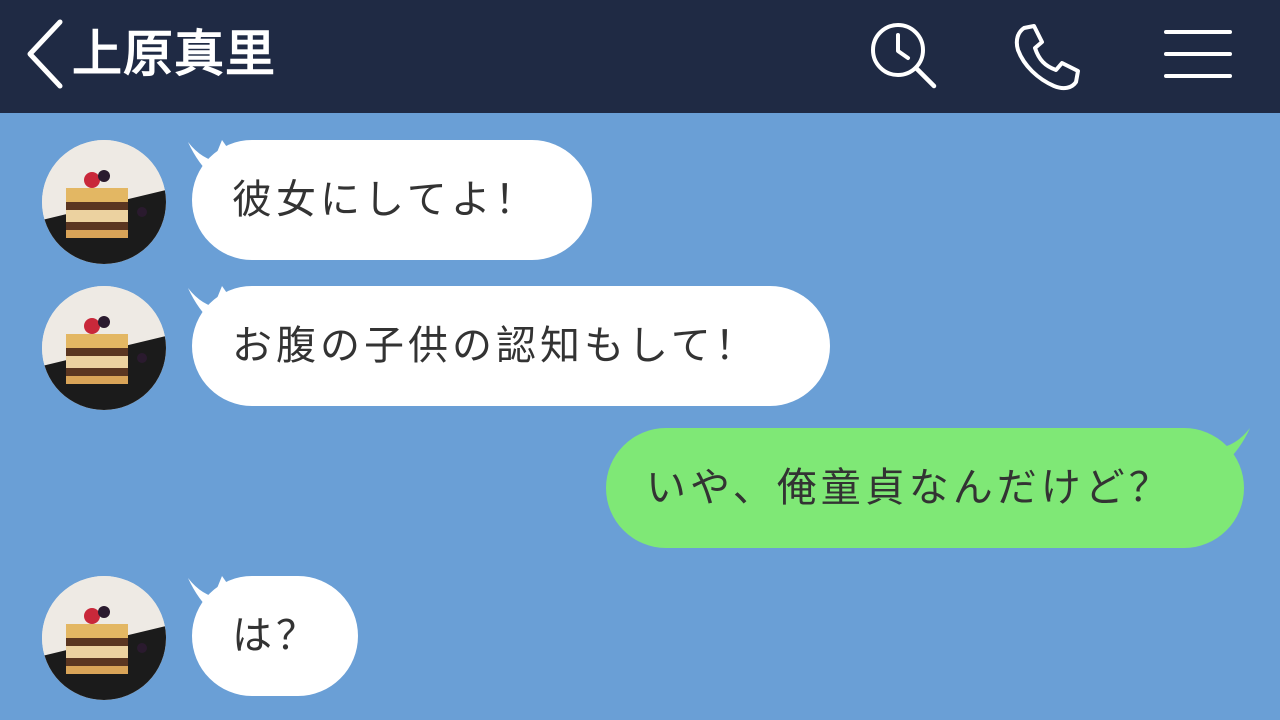 The height and width of the screenshot is (720, 1280). I want to click on message-text: お腹の子供の認知もして！, so click(495, 346).